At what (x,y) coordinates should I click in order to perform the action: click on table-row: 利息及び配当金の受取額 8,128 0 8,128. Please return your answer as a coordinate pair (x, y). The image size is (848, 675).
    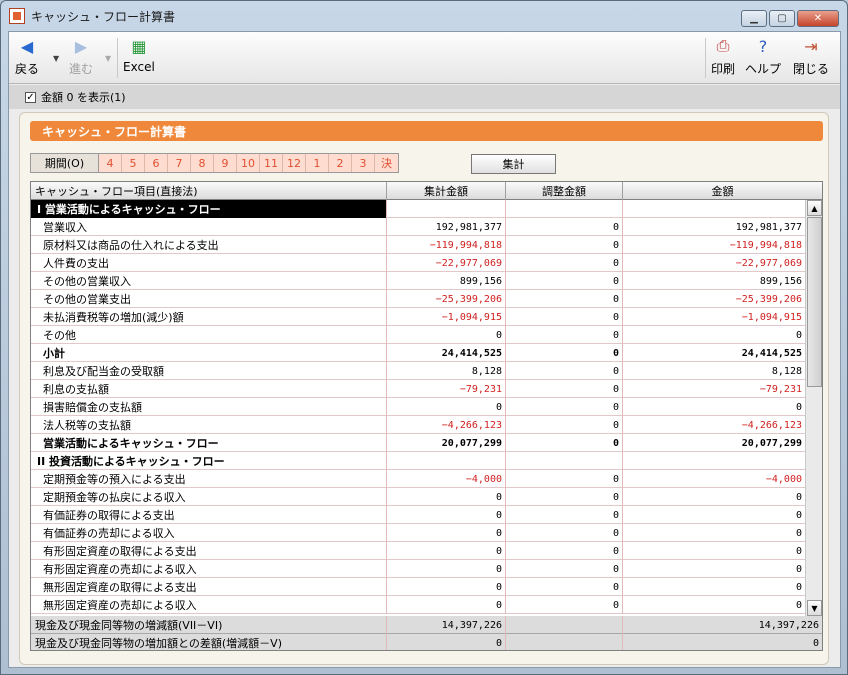
    Looking at the image, I should click on (418, 371).